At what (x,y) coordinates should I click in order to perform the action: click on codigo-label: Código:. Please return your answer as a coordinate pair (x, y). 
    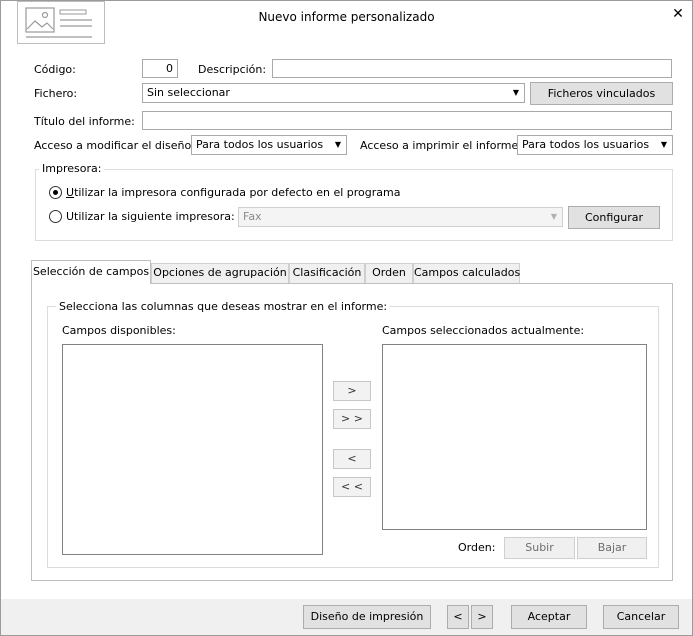
    Looking at the image, I should click on (55, 69).